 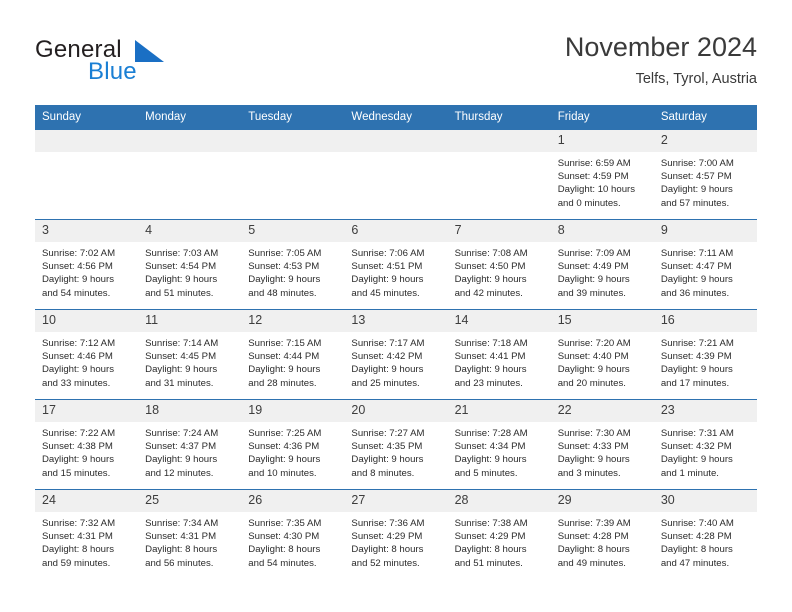 I want to click on sunrise-text: Sunrise: 7:03 AM, so click(x=182, y=253).